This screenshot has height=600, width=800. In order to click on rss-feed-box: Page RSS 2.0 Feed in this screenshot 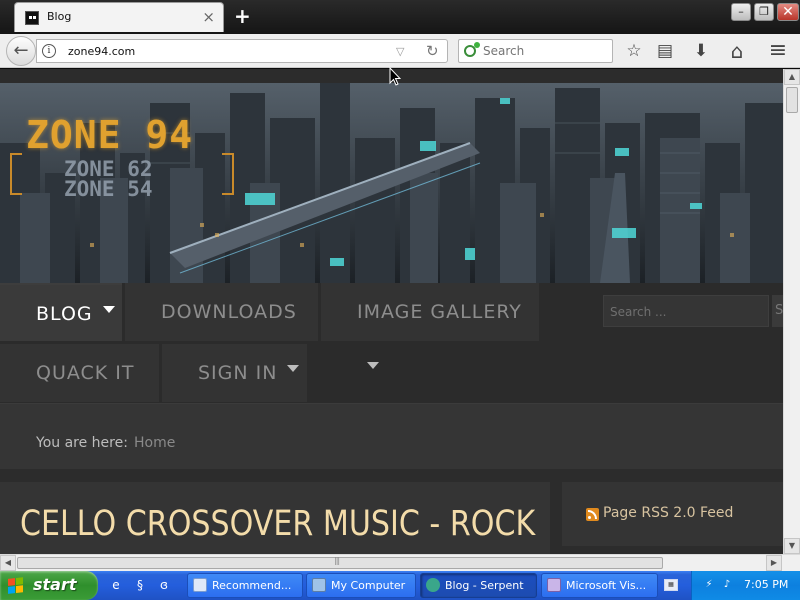, I will do `click(672, 514)`.